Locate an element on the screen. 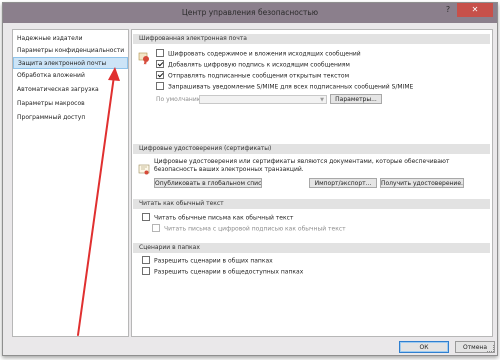 This screenshot has width=500, height=360. certificate-icon is located at coordinates (144, 169).